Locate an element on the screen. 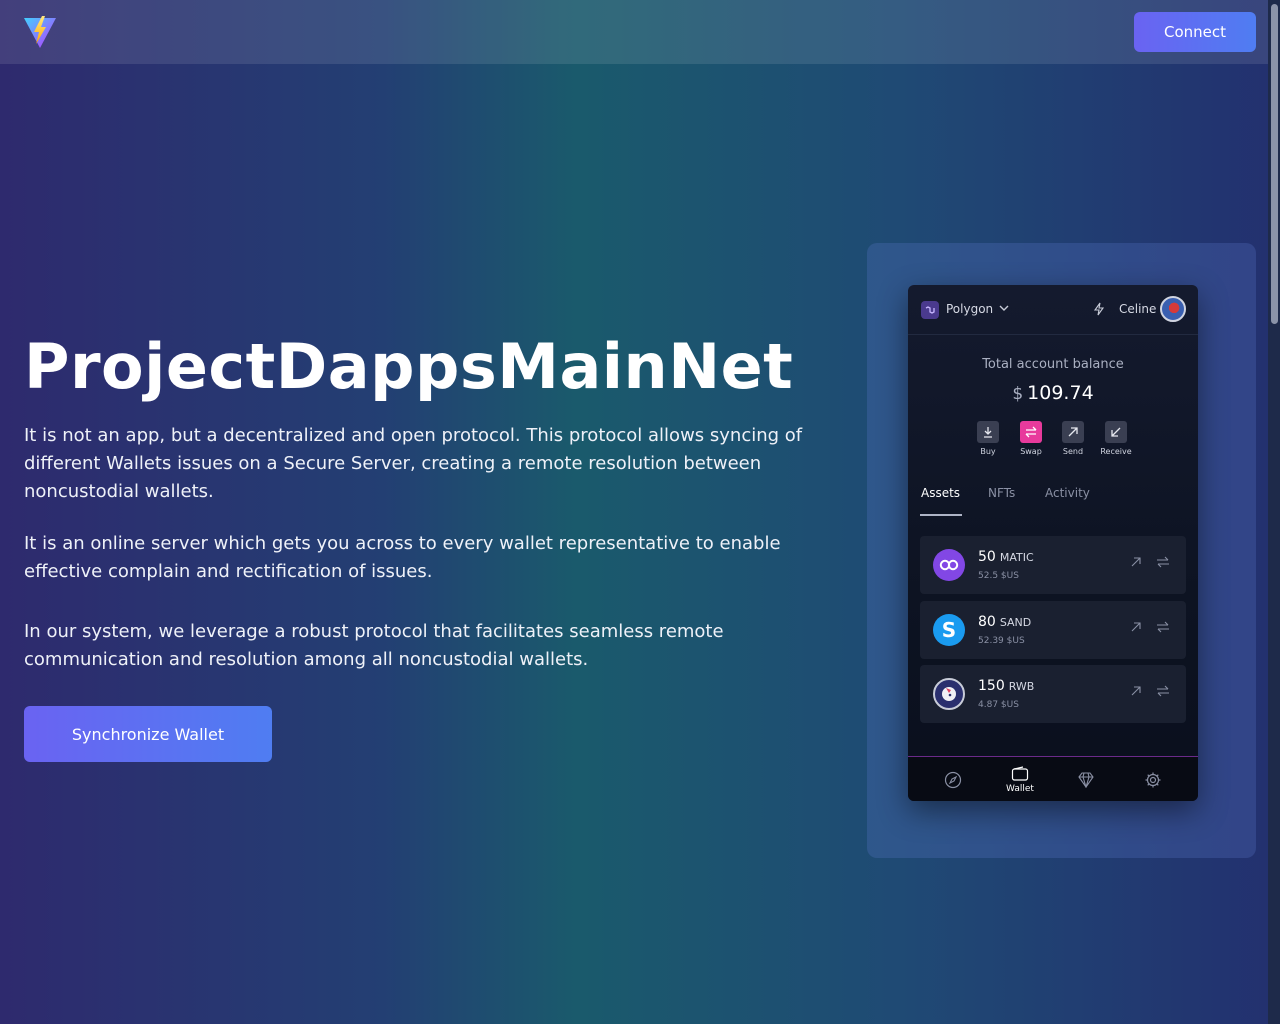  list-item: S 80 SAND 52.39 $US is located at coordinates (1053, 630).